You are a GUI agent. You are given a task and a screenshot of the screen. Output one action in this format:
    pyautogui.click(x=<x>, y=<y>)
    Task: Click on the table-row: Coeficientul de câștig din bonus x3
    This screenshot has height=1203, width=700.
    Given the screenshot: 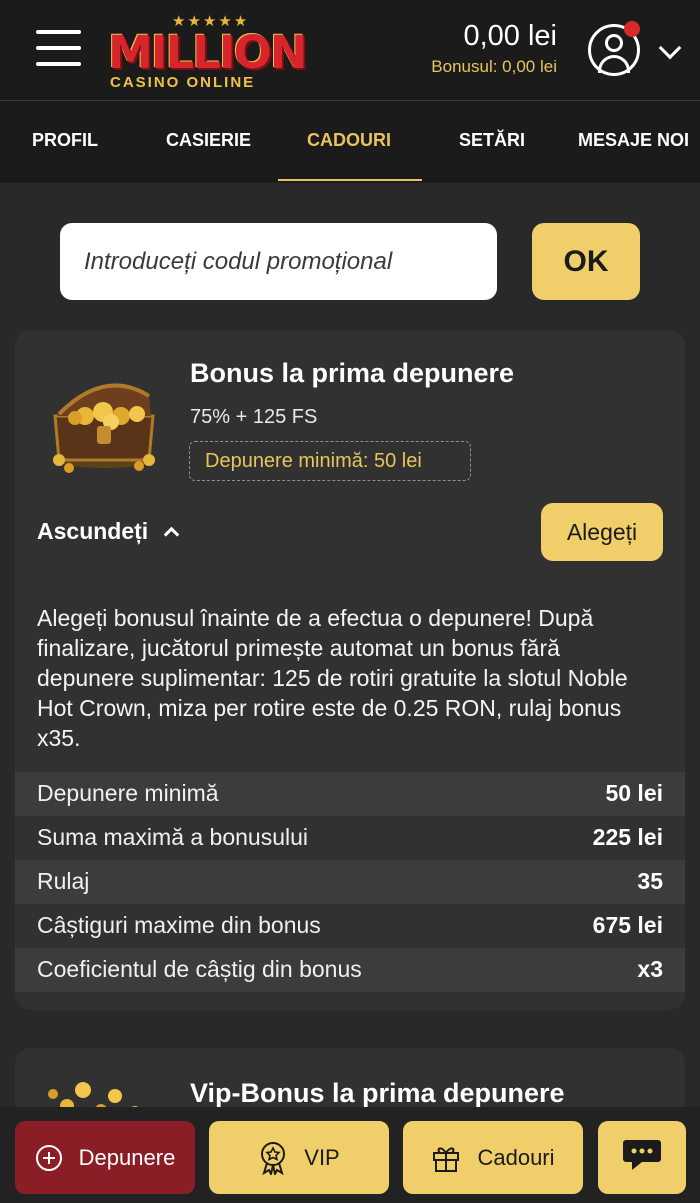 What is the action you would take?
    pyautogui.click(x=350, y=970)
    